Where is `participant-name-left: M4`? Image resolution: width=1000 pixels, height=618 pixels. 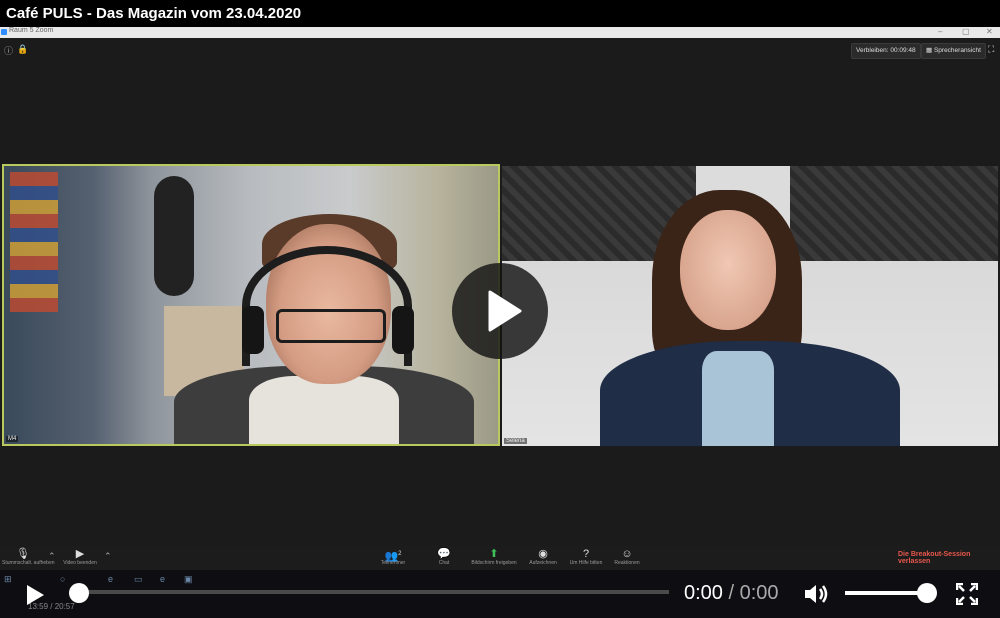 participant-name-left: M4 is located at coordinates (12, 439).